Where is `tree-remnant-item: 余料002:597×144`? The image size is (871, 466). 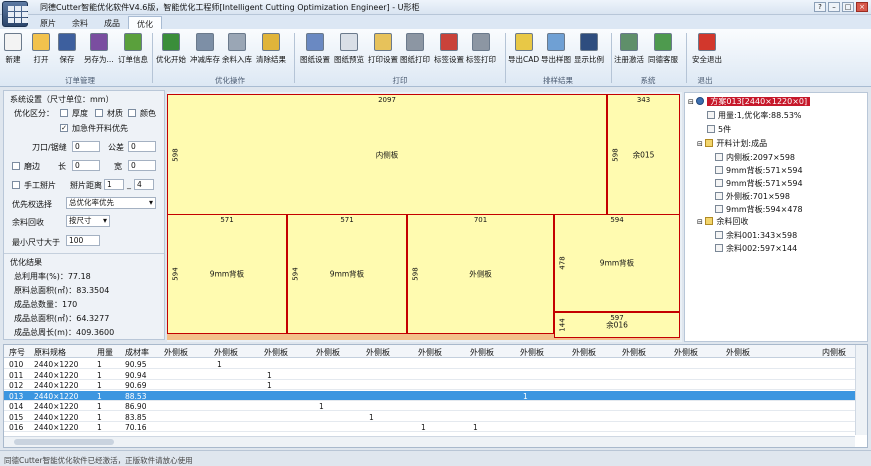
tree-remnant-item: 余料002:597×144 is located at coordinates (756, 248).